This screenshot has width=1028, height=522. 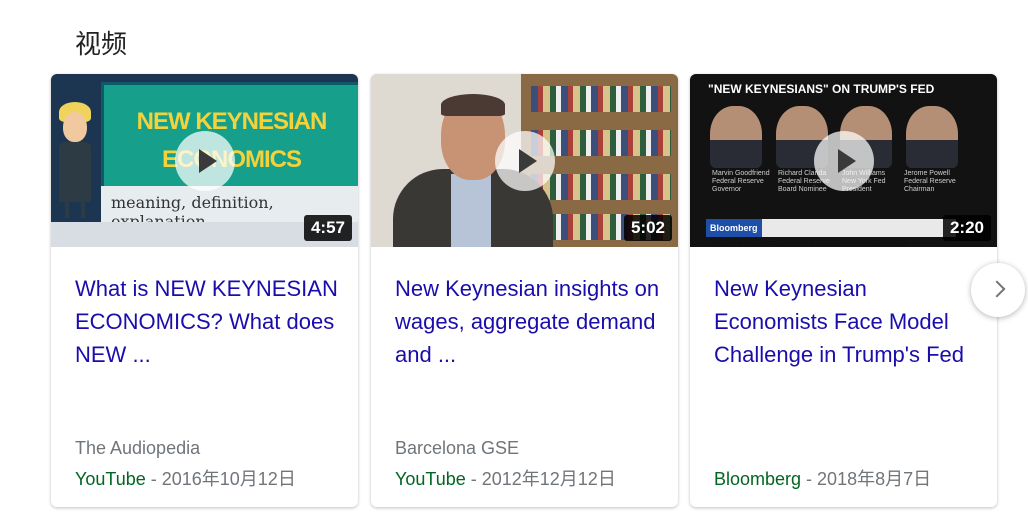 What do you see at coordinates (101, 45) in the screenshot?
I see `section-title: 视频` at bounding box center [101, 45].